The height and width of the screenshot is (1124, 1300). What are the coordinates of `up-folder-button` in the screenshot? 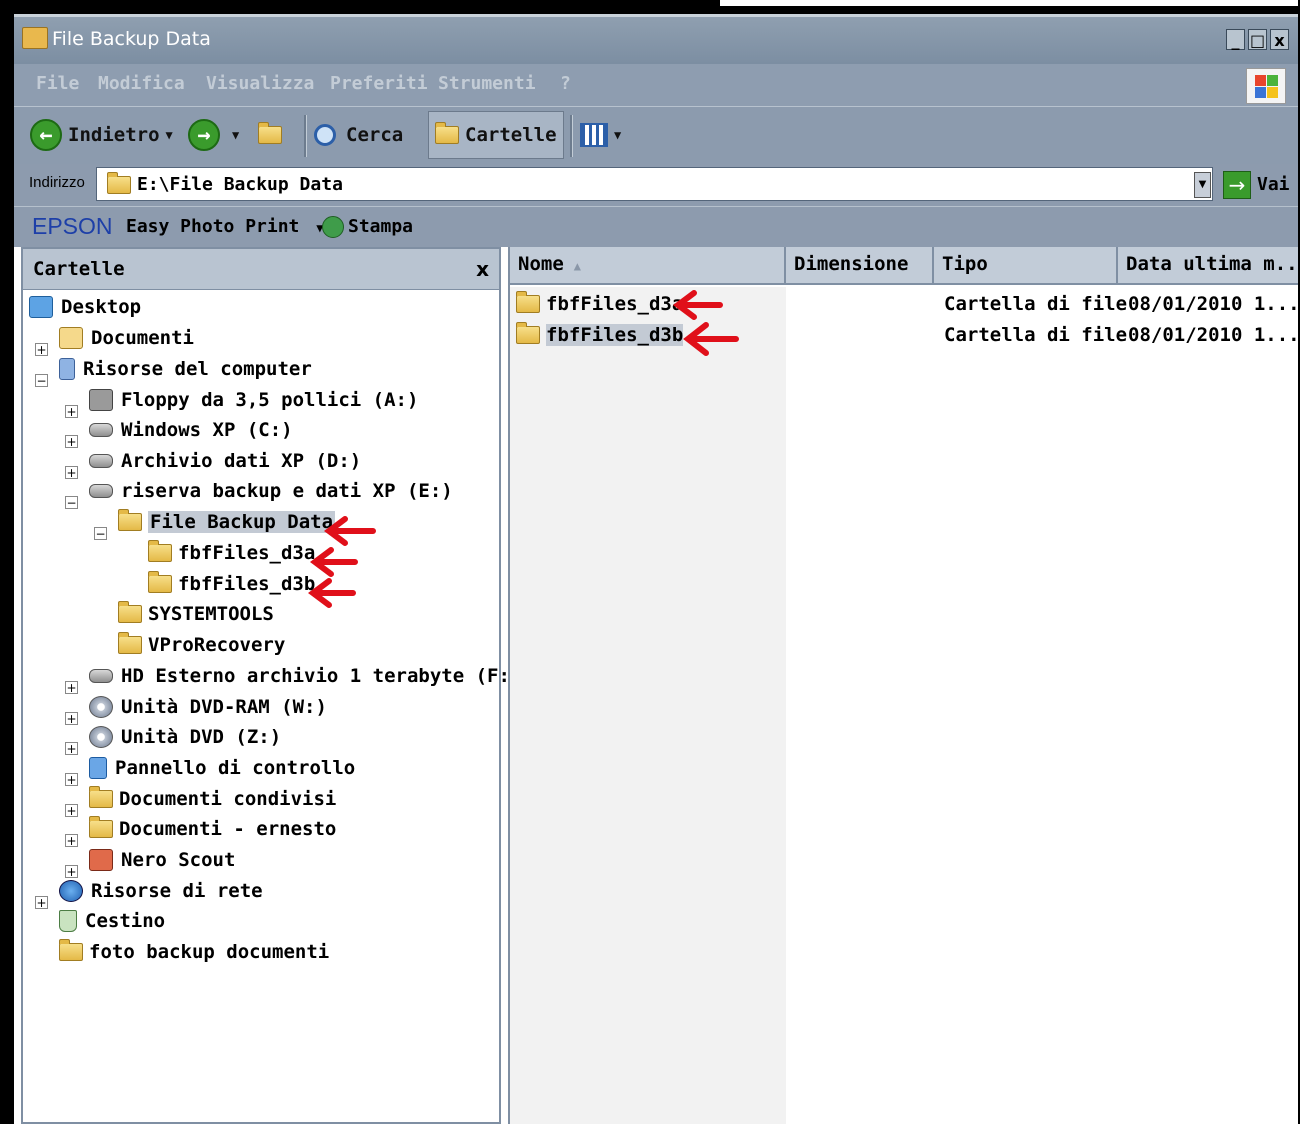 It's located at (273, 135).